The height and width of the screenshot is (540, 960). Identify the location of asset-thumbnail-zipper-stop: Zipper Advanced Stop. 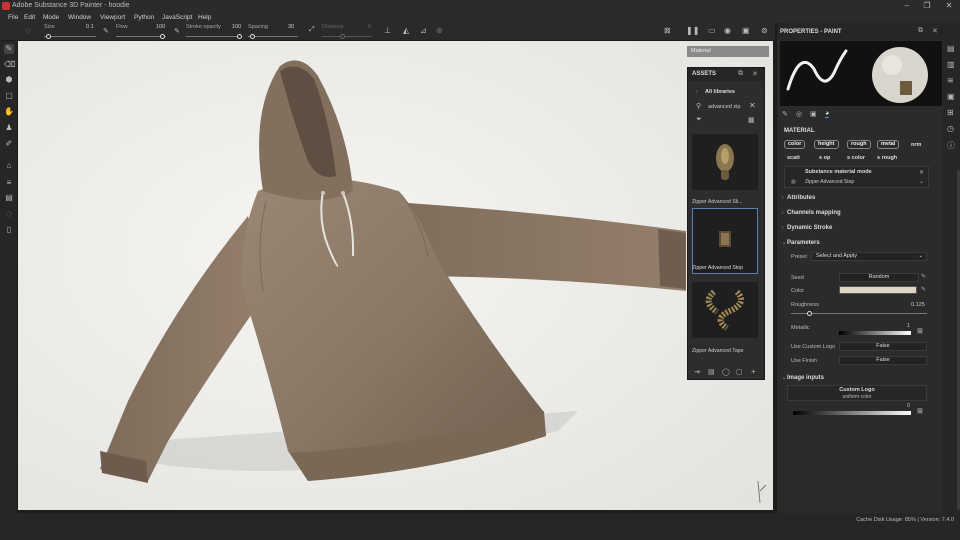
(725, 241).